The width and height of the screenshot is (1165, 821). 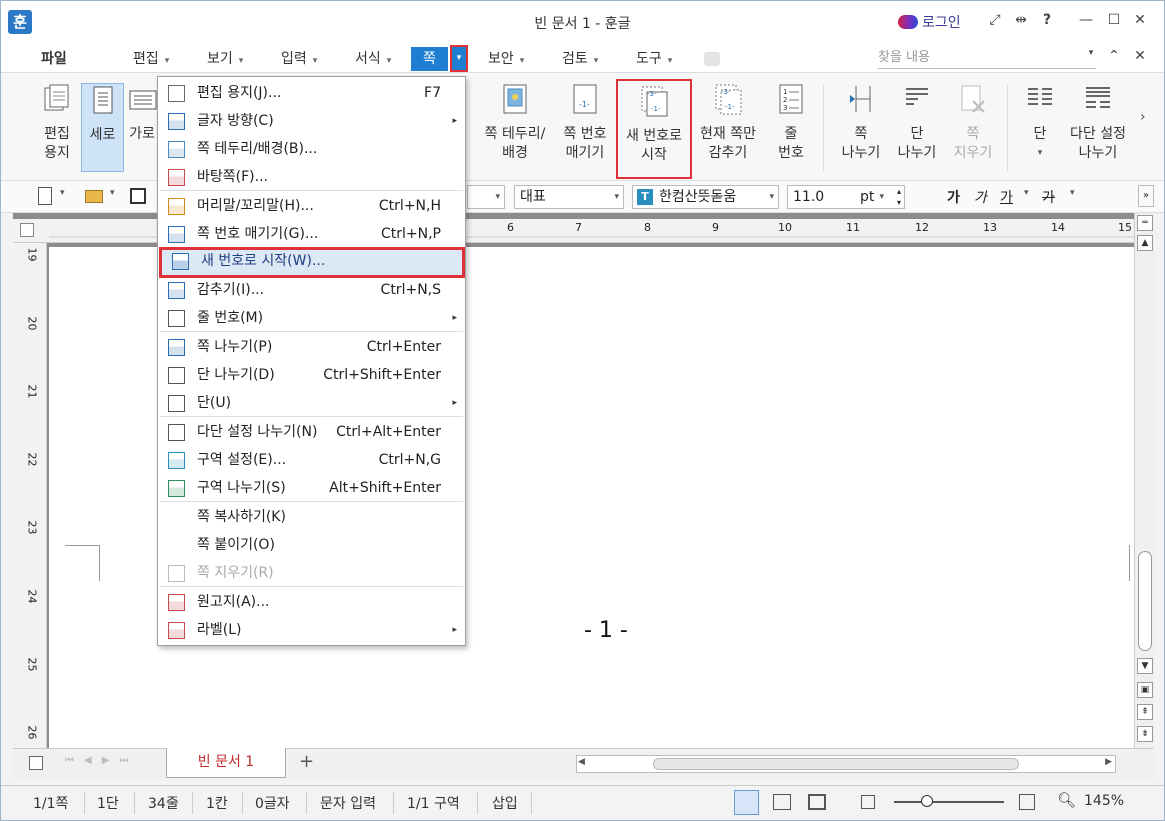 What do you see at coordinates (101, 760) in the screenshot?
I see `tab-navigation-icon: ⏮◀▶⏭` at bounding box center [101, 760].